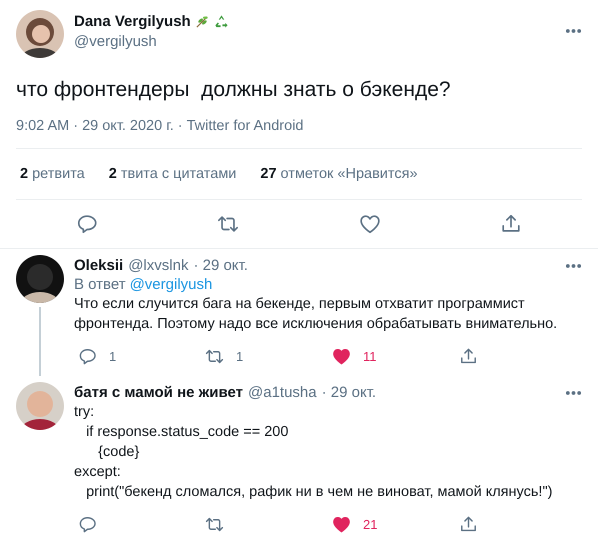 The image size is (598, 547). I want to click on author-name: Dana Vergilyush, so click(132, 21).